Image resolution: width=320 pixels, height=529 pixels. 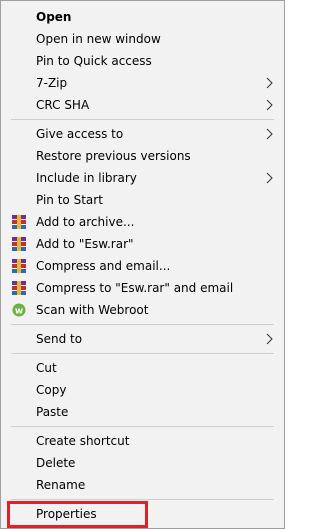 What do you see at coordinates (142, 368) in the screenshot?
I see `menu-item-cut: Cut` at bounding box center [142, 368].